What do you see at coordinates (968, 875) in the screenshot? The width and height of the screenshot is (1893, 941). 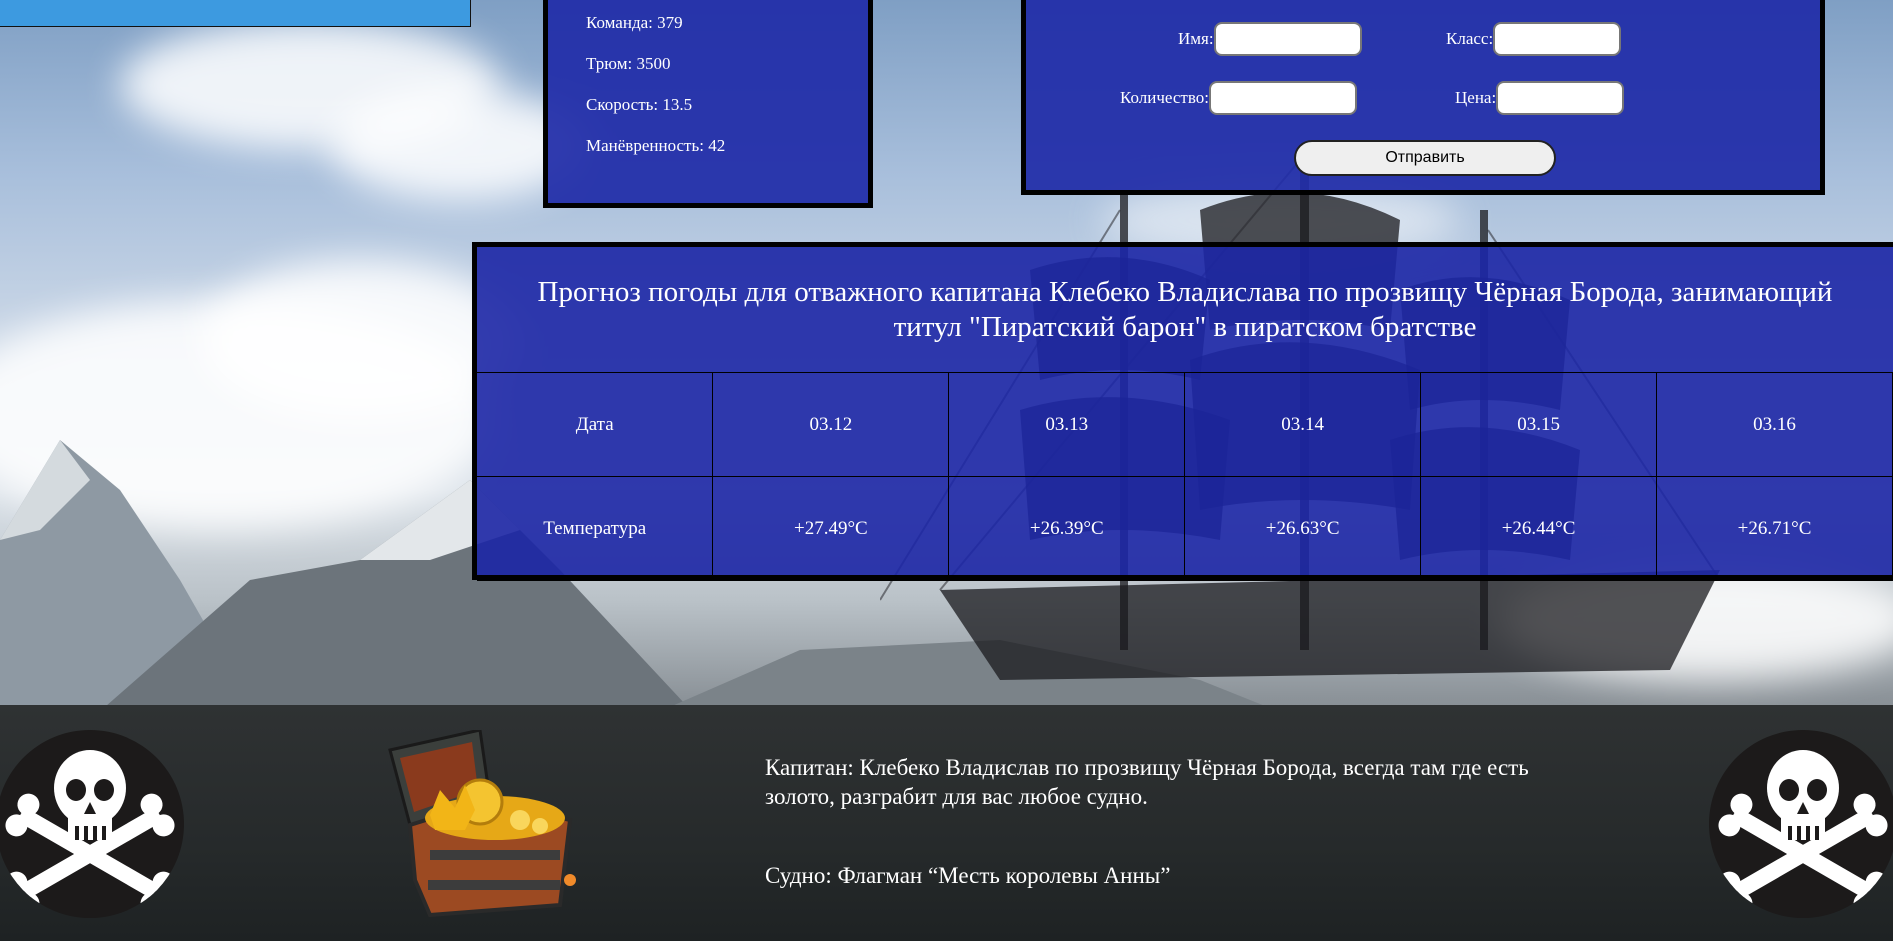 I see `ship-info: Судно: Флагман “Месть королевы Анны”` at bounding box center [968, 875].